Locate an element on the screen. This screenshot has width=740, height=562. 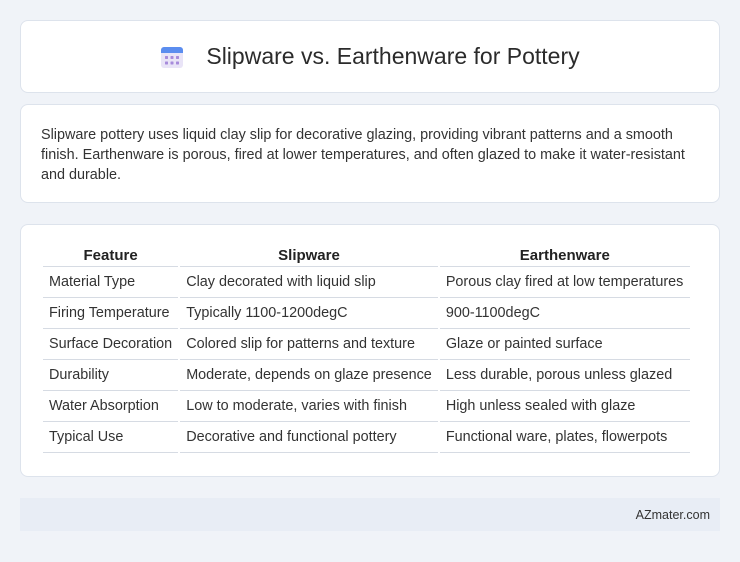
table-cell: Decorative and functional pottery is located at coordinates (309, 437).